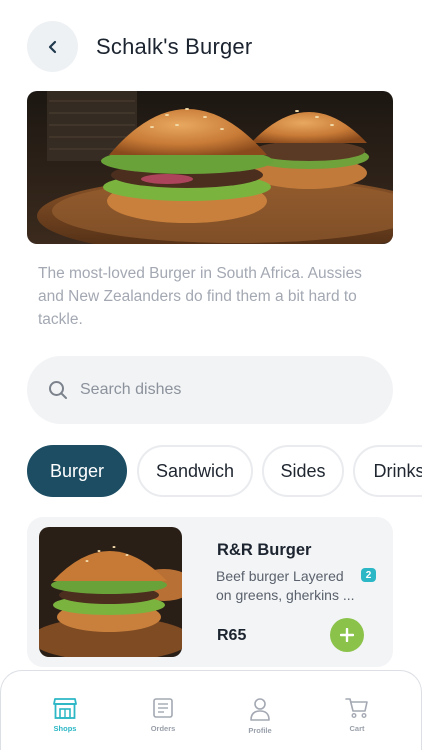 Image resolution: width=422 pixels, height=750 pixels. I want to click on plus-icon, so click(347, 635).